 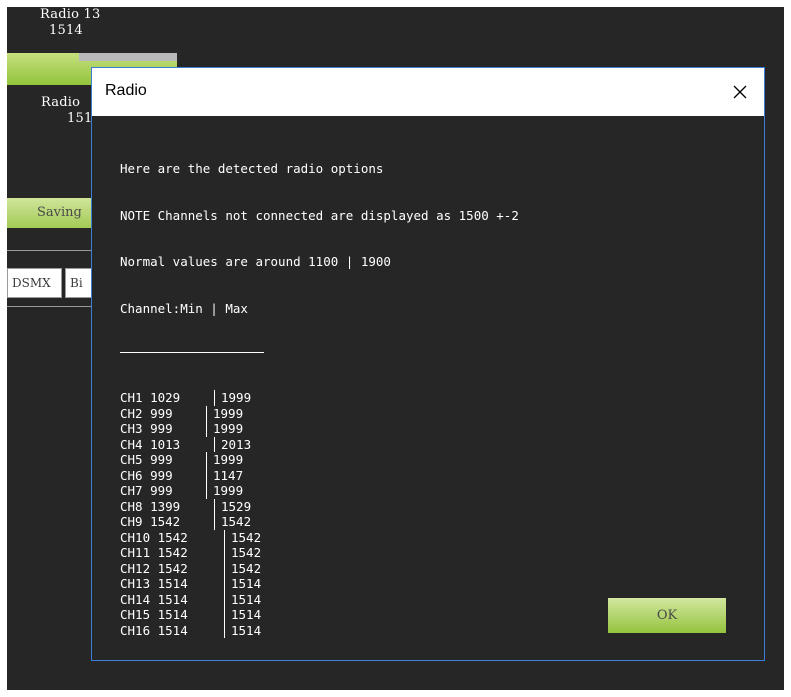 What do you see at coordinates (319, 444) in the screenshot?
I see `channel-row: CH4 1013 2013` at bounding box center [319, 444].